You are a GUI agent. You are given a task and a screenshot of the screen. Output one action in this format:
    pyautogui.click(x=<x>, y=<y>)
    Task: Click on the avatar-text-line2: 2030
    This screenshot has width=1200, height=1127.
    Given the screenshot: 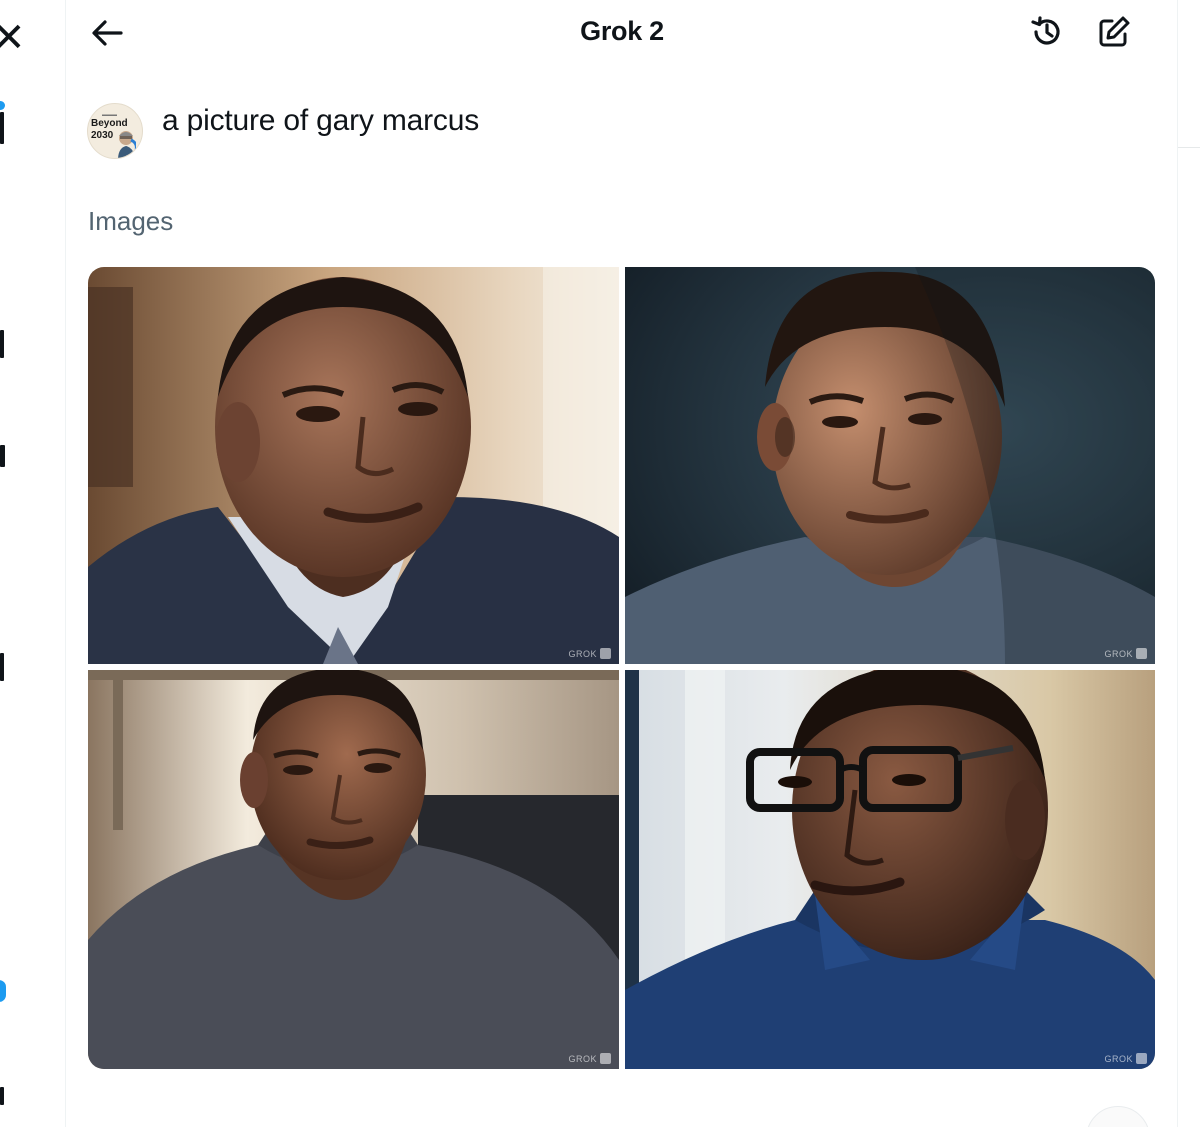 What is the action you would take?
    pyautogui.click(x=102, y=135)
    